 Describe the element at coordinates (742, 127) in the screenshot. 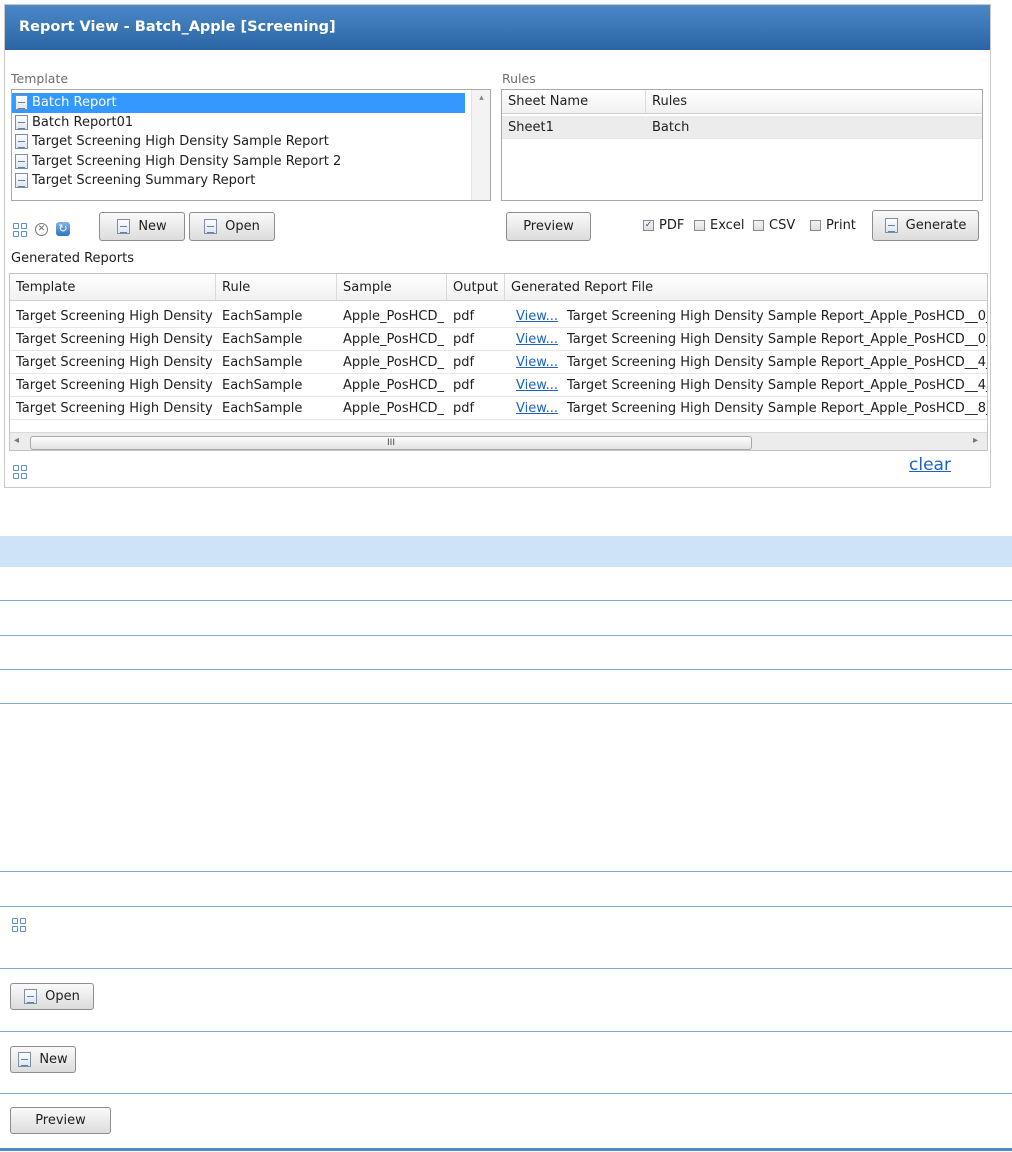

I see `rules-row: Sheet1 Batch` at that location.